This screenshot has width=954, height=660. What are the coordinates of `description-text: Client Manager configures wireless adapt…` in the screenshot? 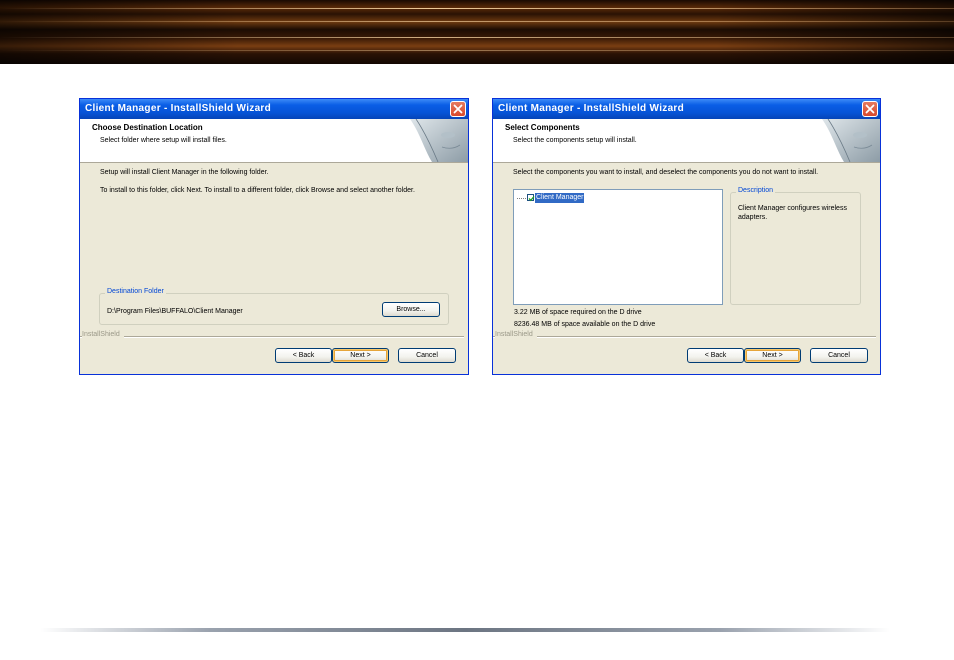 It's located at (792, 213).